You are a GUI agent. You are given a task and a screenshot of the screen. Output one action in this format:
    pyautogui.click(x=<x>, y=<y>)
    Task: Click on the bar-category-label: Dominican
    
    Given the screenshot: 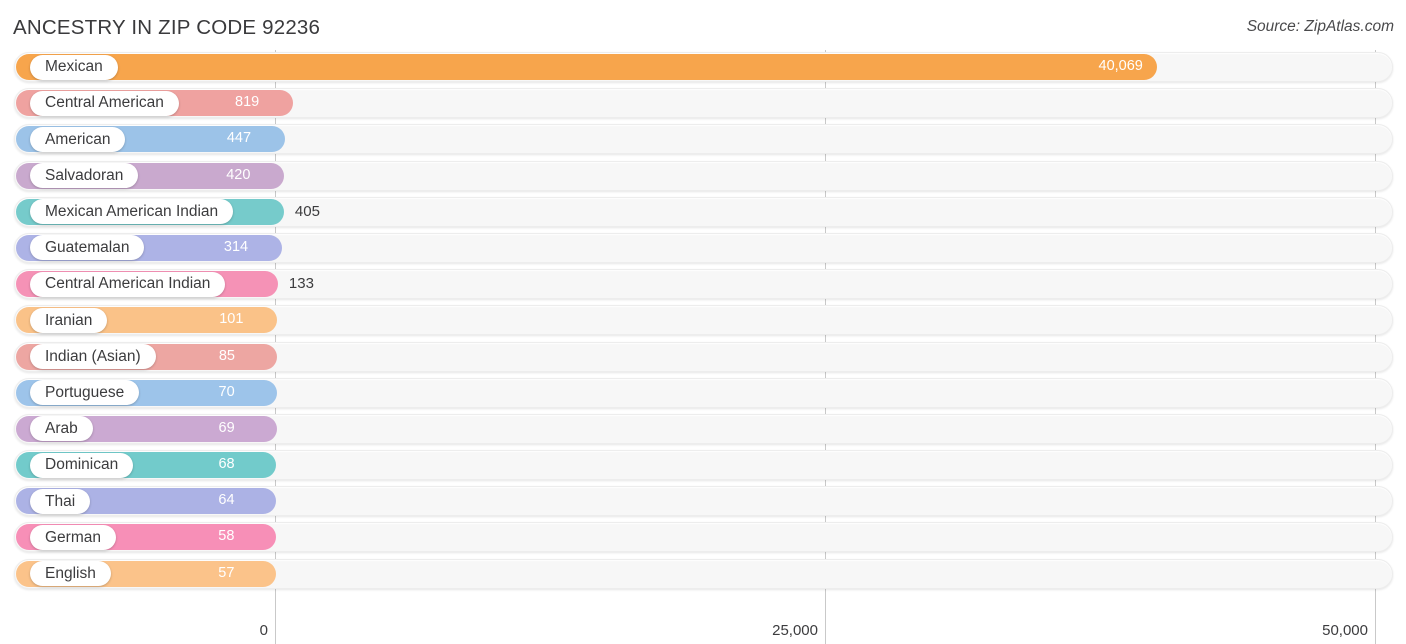 What is the action you would take?
    pyautogui.click(x=82, y=465)
    